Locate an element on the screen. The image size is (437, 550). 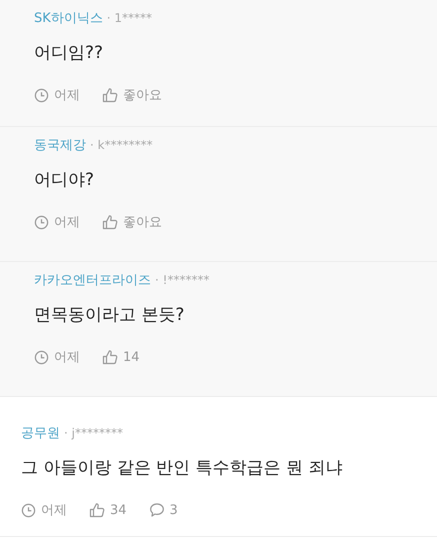
comment-text: 어디야? is located at coordinates (65, 180).